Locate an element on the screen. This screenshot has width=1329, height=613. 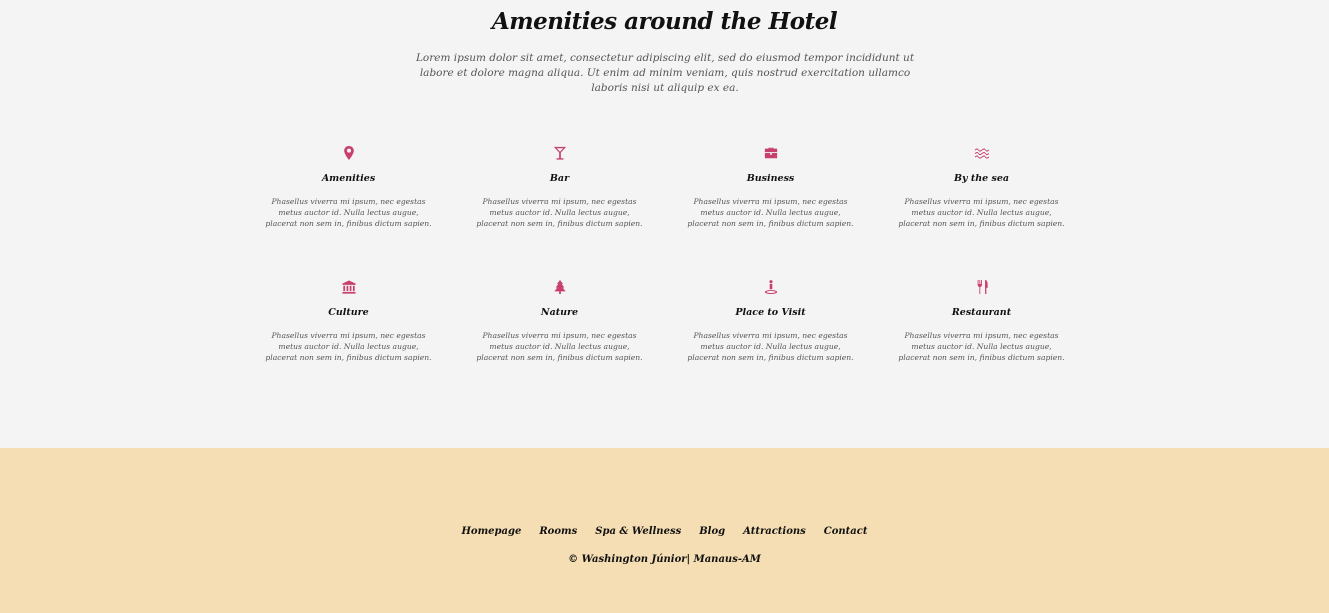
briefcase-icon is located at coordinates (770, 153).